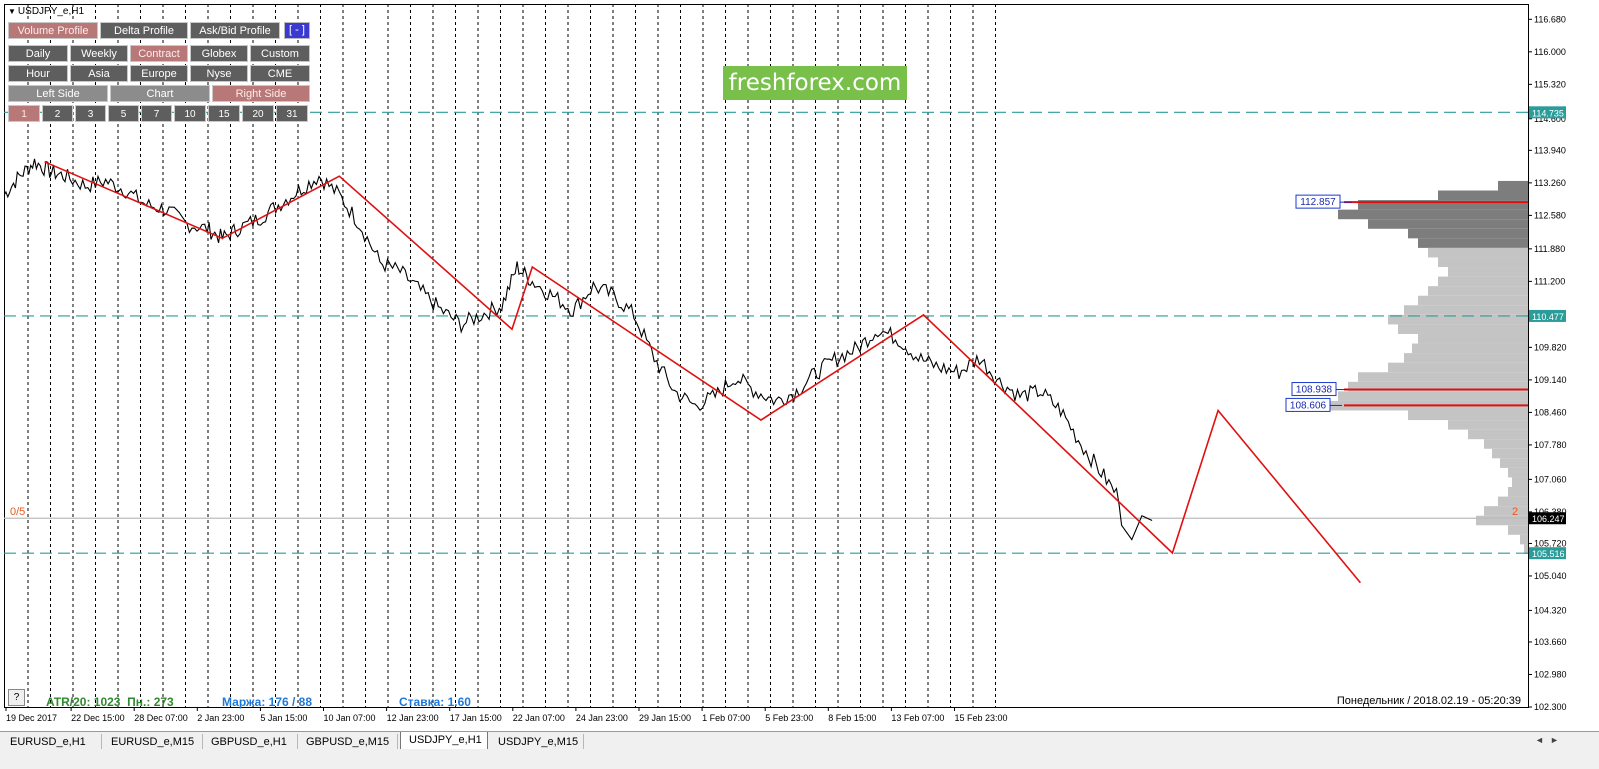  Describe the element at coordinates (280, 73) in the screenshot. I see `panel-button-cme: CME` at that location.